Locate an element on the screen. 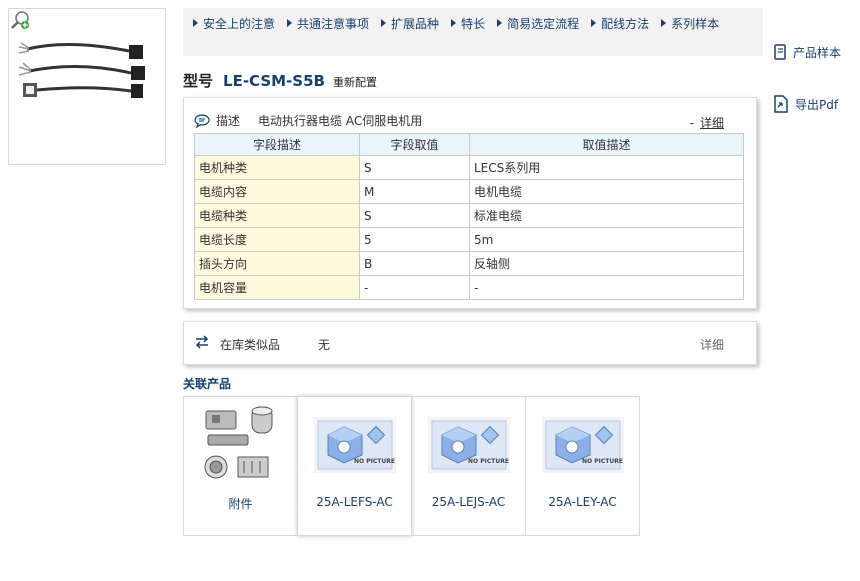  nav-link-label: 特长 is located at coordinates (473, 23).